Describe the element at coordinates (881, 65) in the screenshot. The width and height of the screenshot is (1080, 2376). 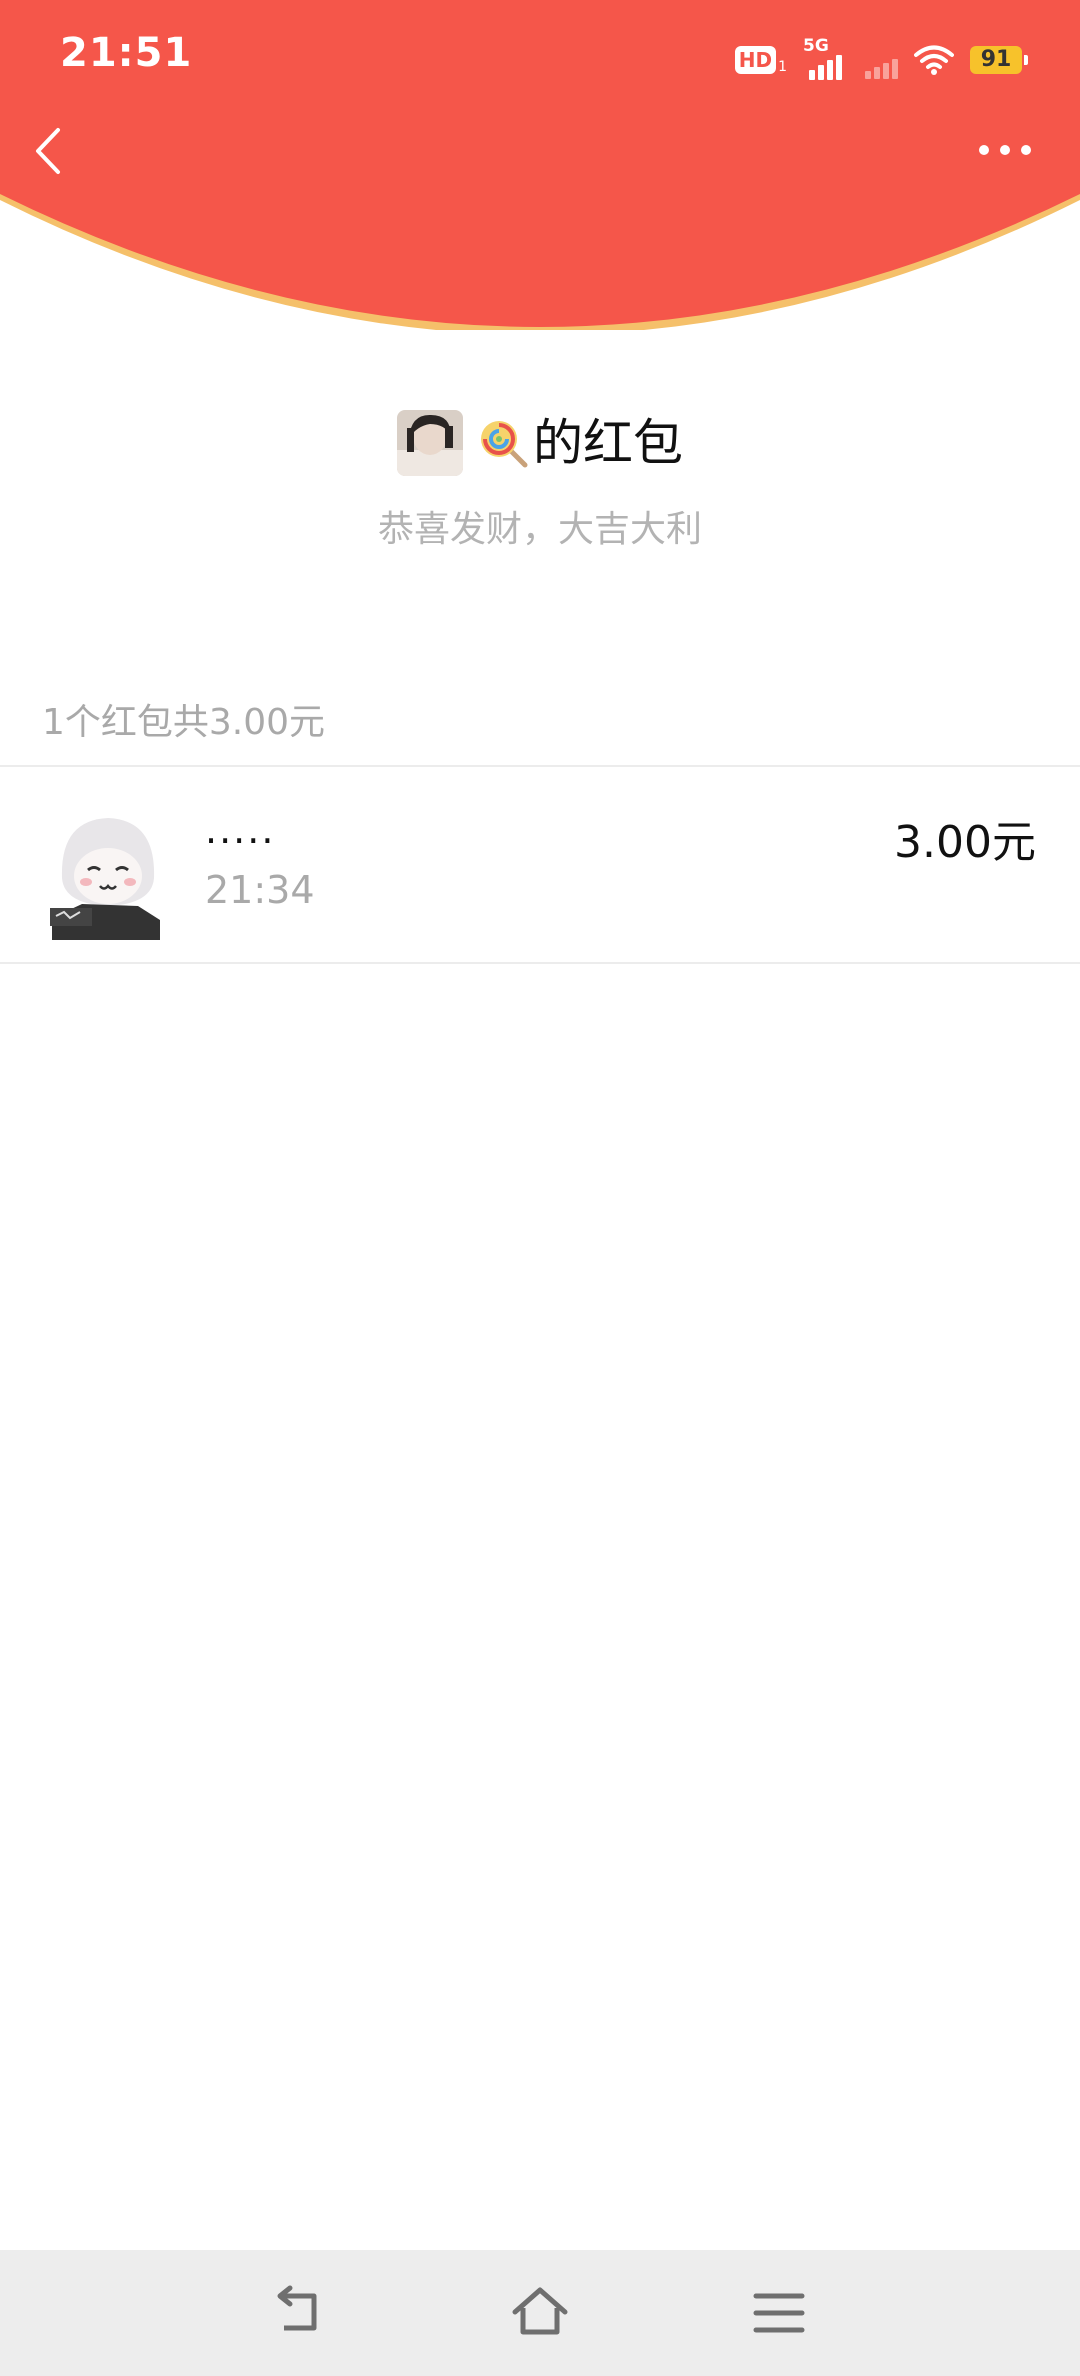
I see `signal-secondary-icon` at that location.